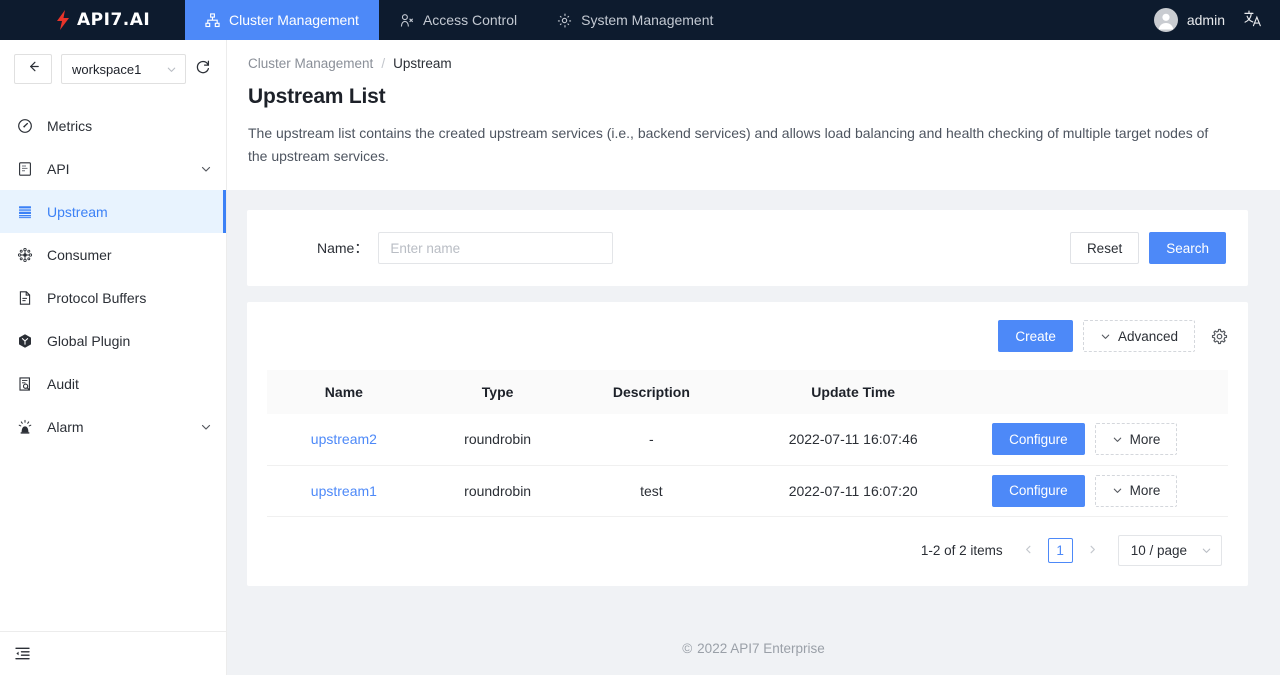  I want to click on nav-item-system-management: System Management, so click(635, 20).